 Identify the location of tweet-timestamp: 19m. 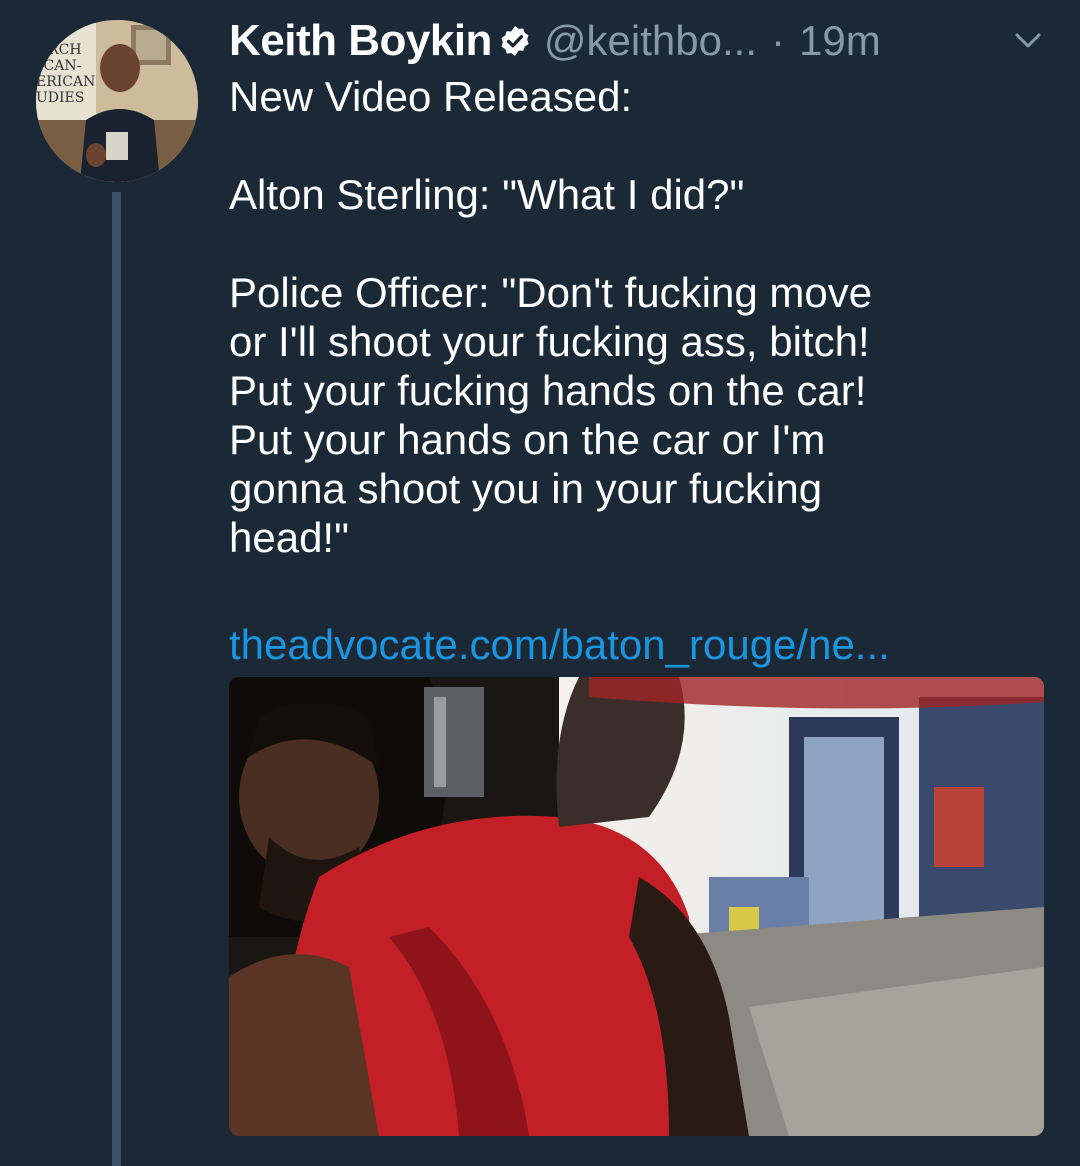
(840, 41).